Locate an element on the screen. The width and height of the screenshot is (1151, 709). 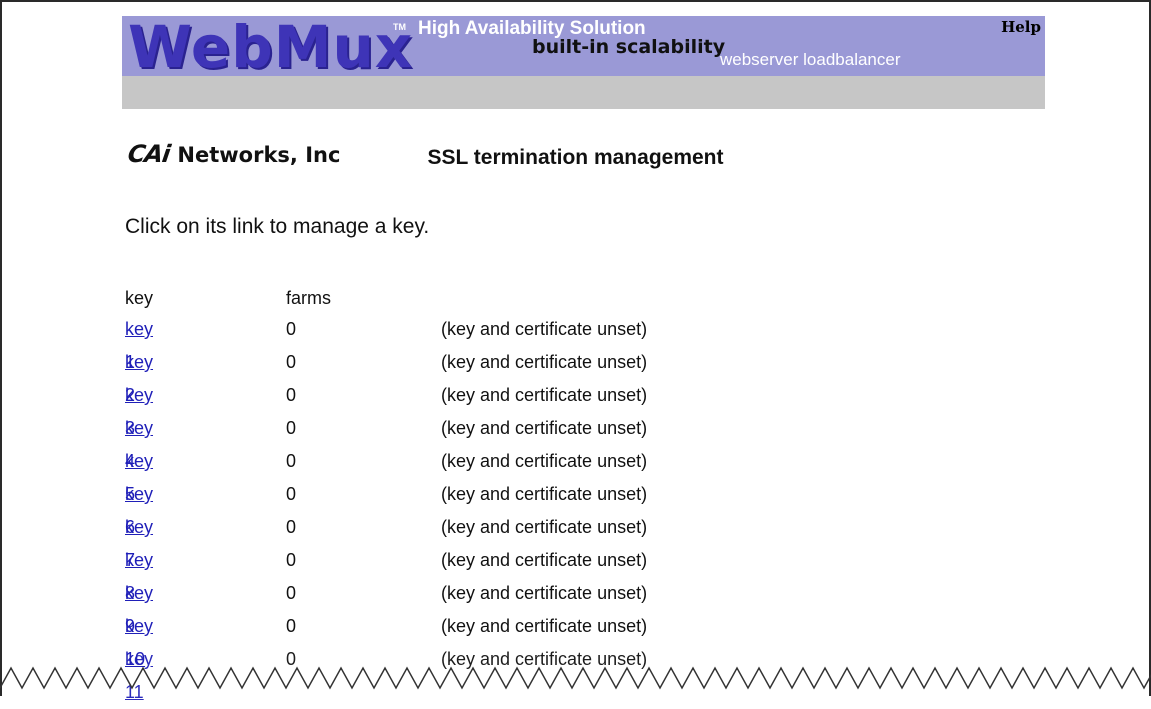
banner-company-bar: CAi Networks, Inc is located at coordinates (583, 122).